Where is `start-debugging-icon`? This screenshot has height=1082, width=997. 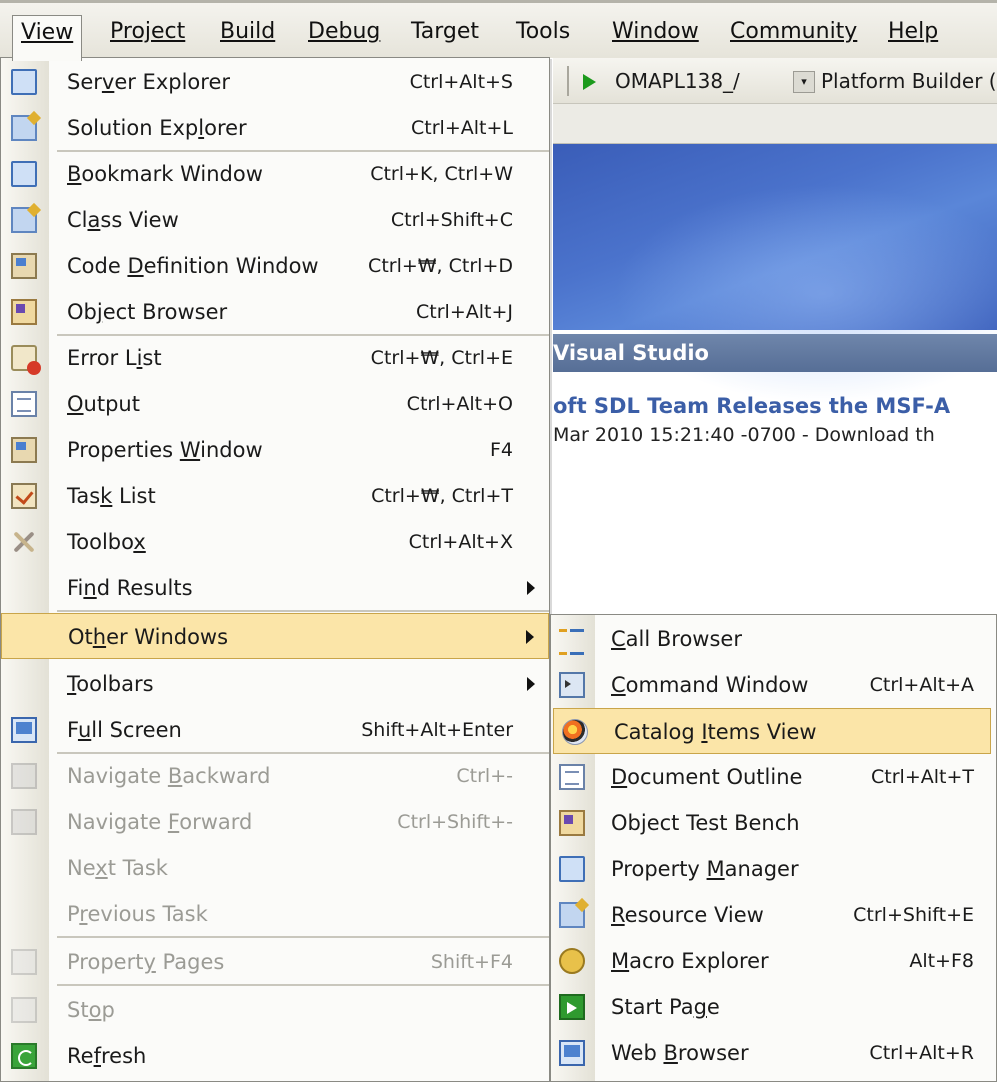 start-debugging-icon is located at coordinates (589, 82).